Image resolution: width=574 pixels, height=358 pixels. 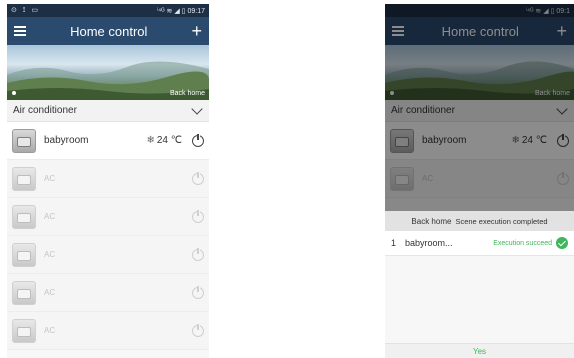 I want to click on result-status: Execution succeed, so click(x=522, y=243).